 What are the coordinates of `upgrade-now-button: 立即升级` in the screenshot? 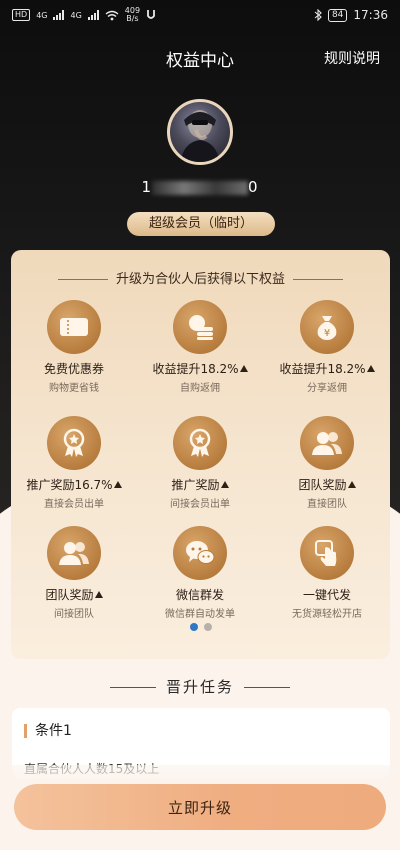 It's located at (200, 807).